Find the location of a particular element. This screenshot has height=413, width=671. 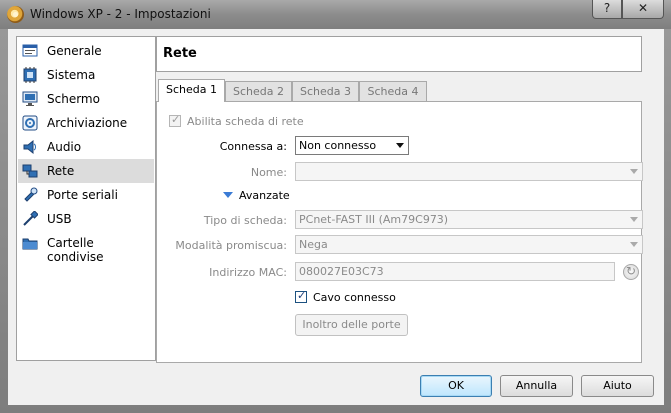

sidebar-item-label: Generale is located at coordinates (74, 51).